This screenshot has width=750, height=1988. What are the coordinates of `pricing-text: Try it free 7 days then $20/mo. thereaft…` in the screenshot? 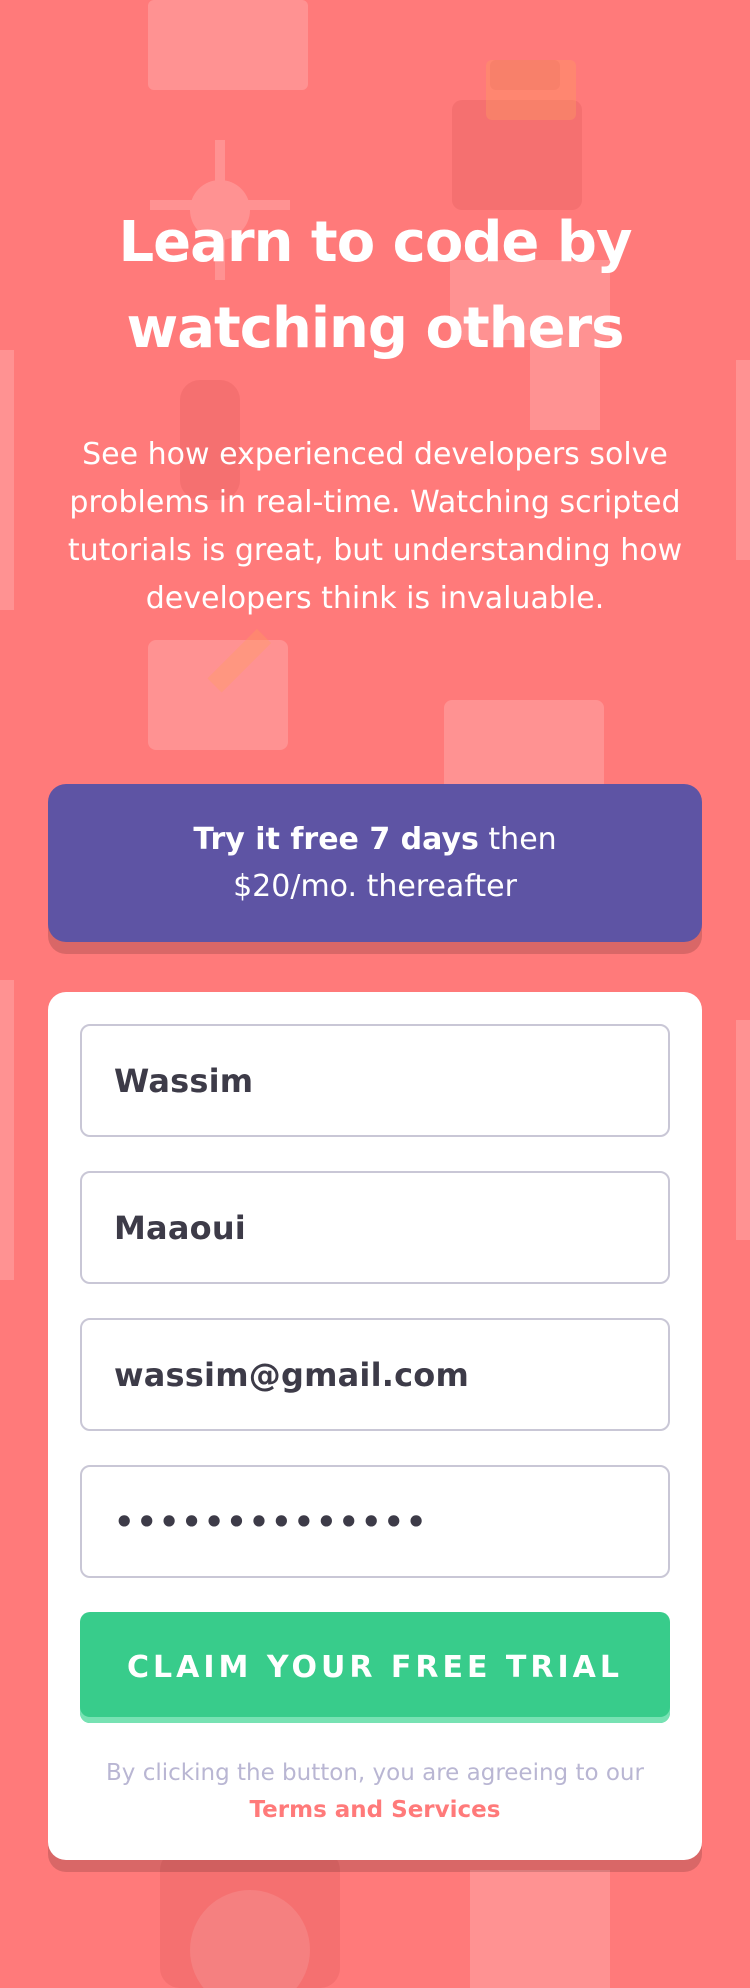 It's located at (375, 863).